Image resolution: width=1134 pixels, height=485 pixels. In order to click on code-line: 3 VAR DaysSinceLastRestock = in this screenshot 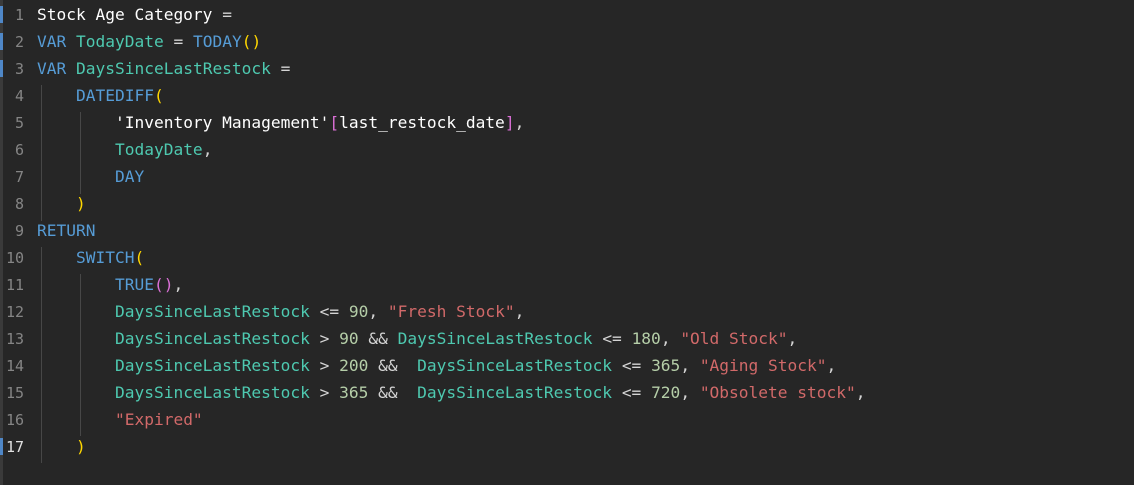, I will do `click(145, 68)`.